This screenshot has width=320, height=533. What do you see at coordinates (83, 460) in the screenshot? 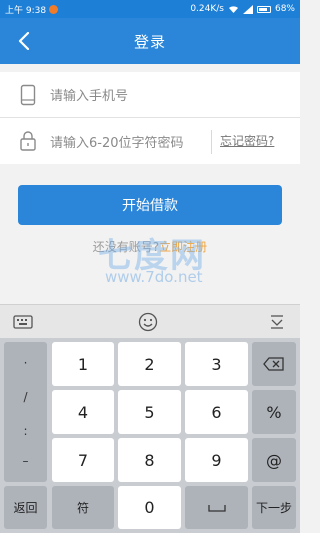
I see `key-7: 7` at bounding box center [83, 460].